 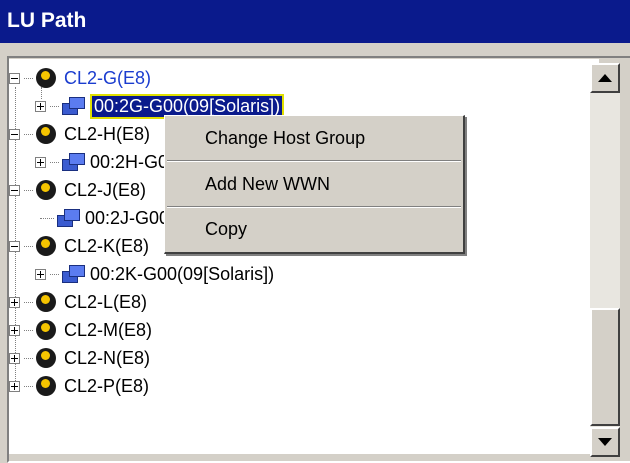 I want to click on menu-item-label: Copy, so click(x=226, y=228).